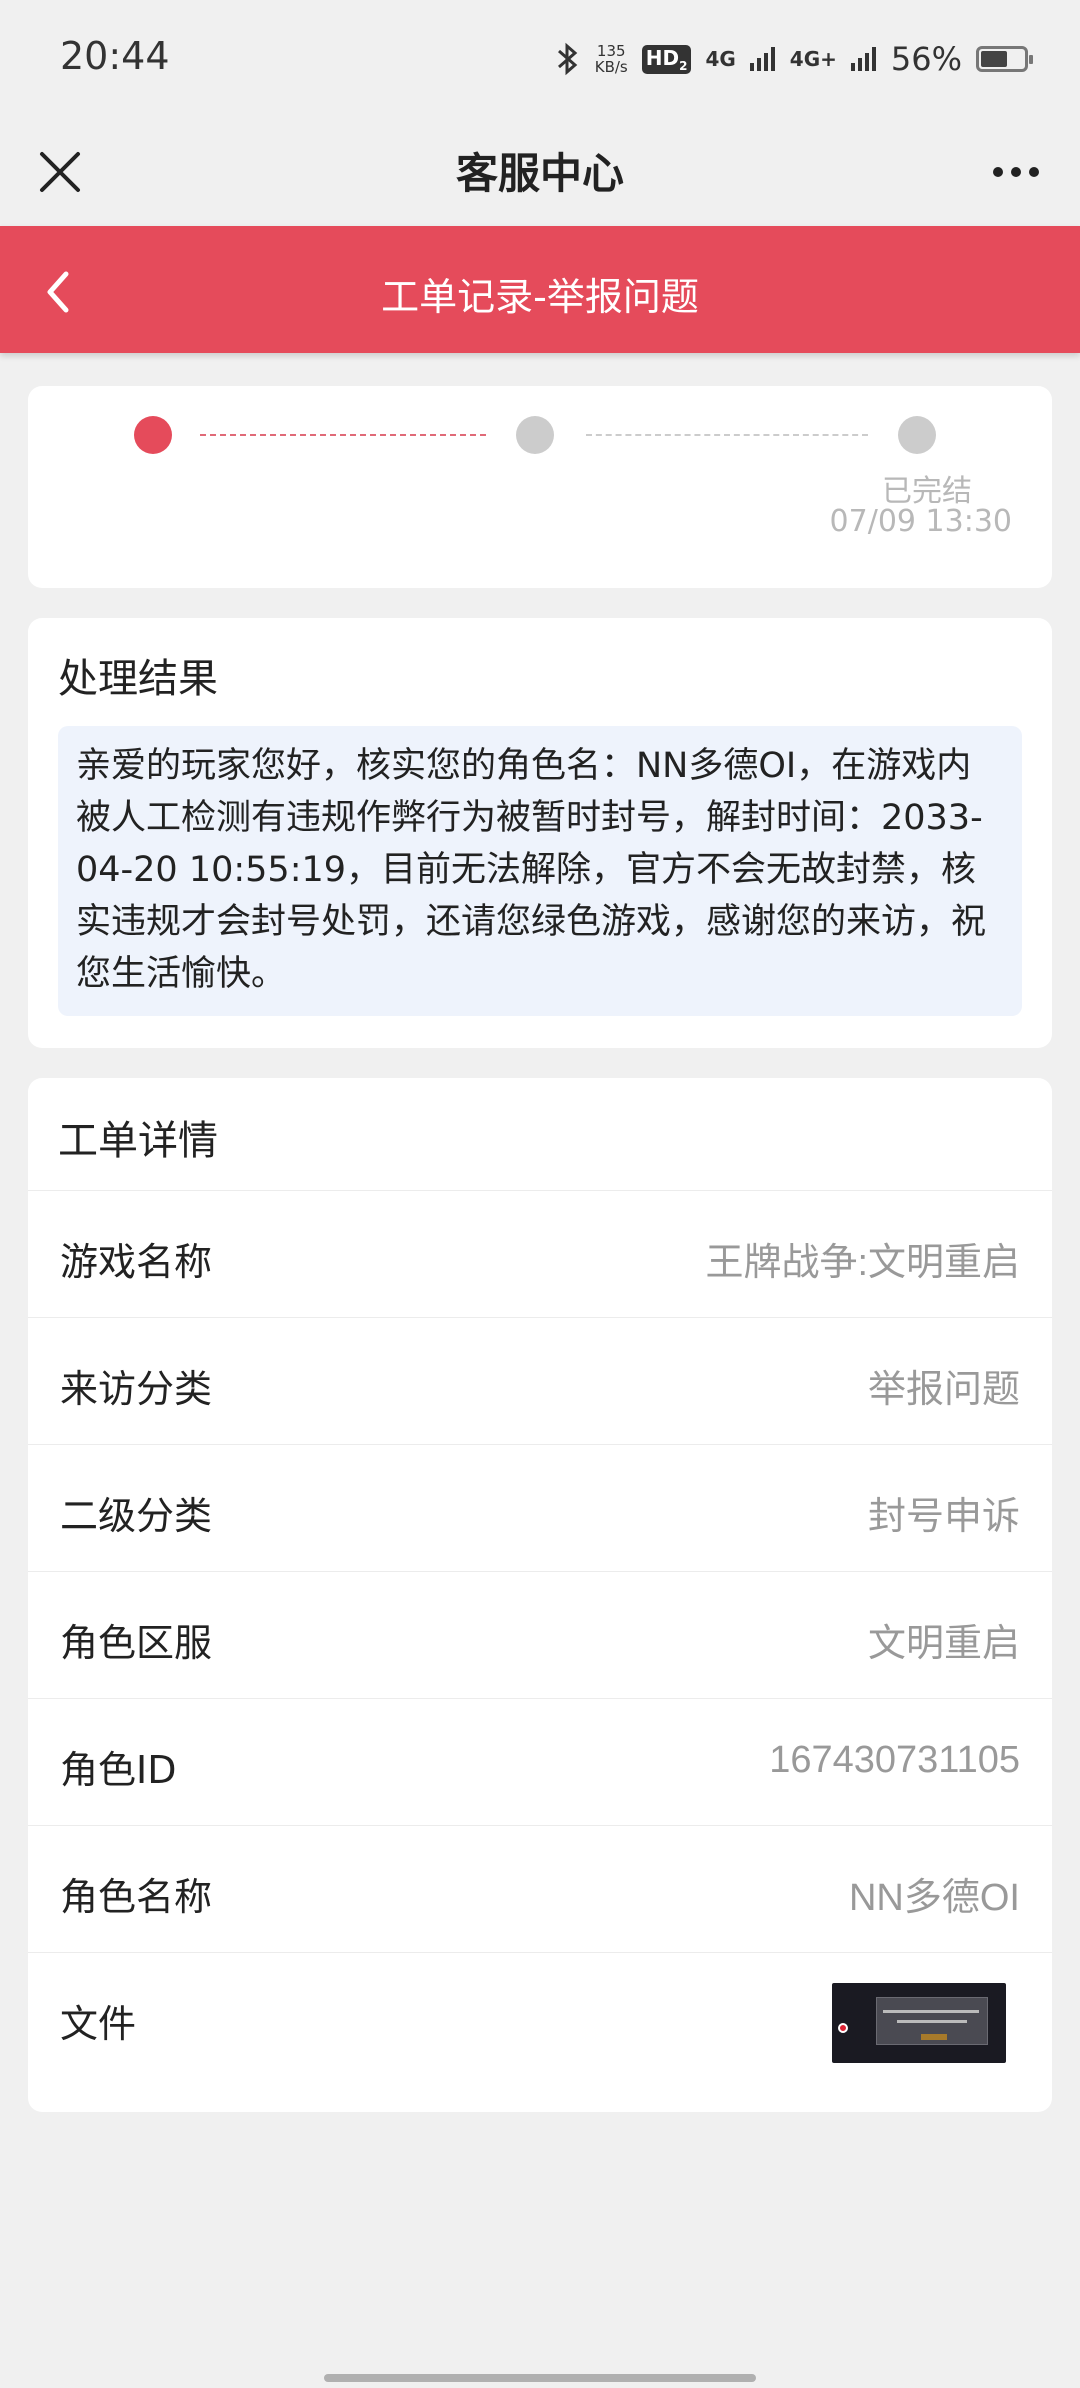 The image size is (1080, 2388). What do you see at coordinates (540, 297) in the screenshot?
I see `ticket-header-title: 工单记录-举报问题` at bounding box center [540, 297].